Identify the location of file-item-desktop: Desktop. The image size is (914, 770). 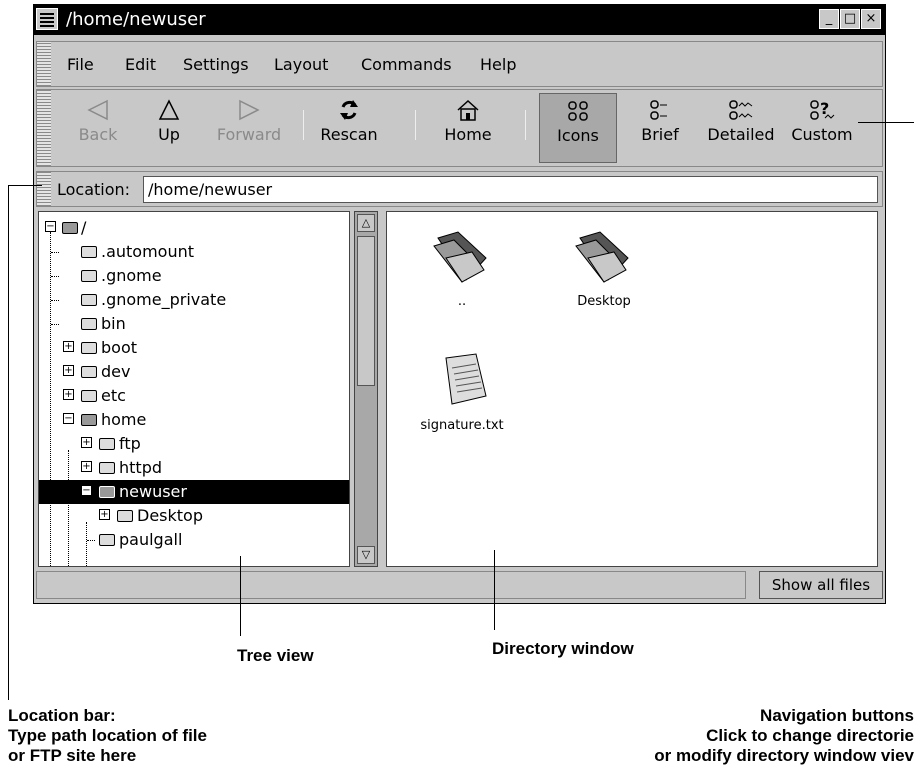
(604, 268).